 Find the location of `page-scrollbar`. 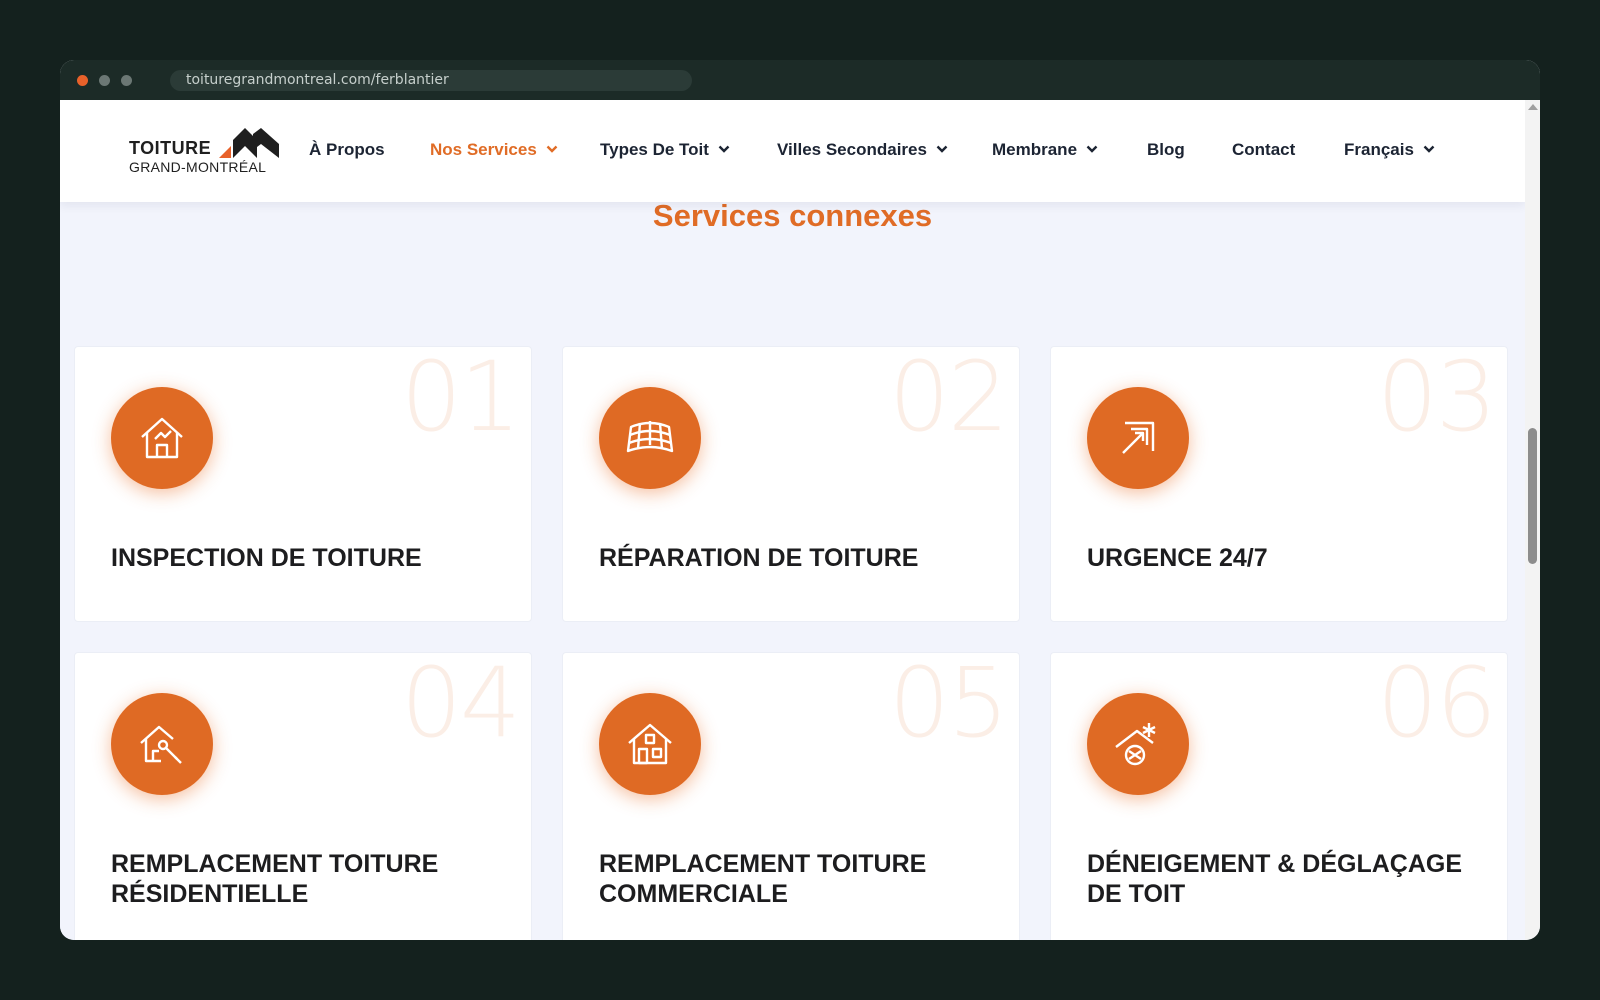

page-scrollbar is located at coordinates (1532, 520).